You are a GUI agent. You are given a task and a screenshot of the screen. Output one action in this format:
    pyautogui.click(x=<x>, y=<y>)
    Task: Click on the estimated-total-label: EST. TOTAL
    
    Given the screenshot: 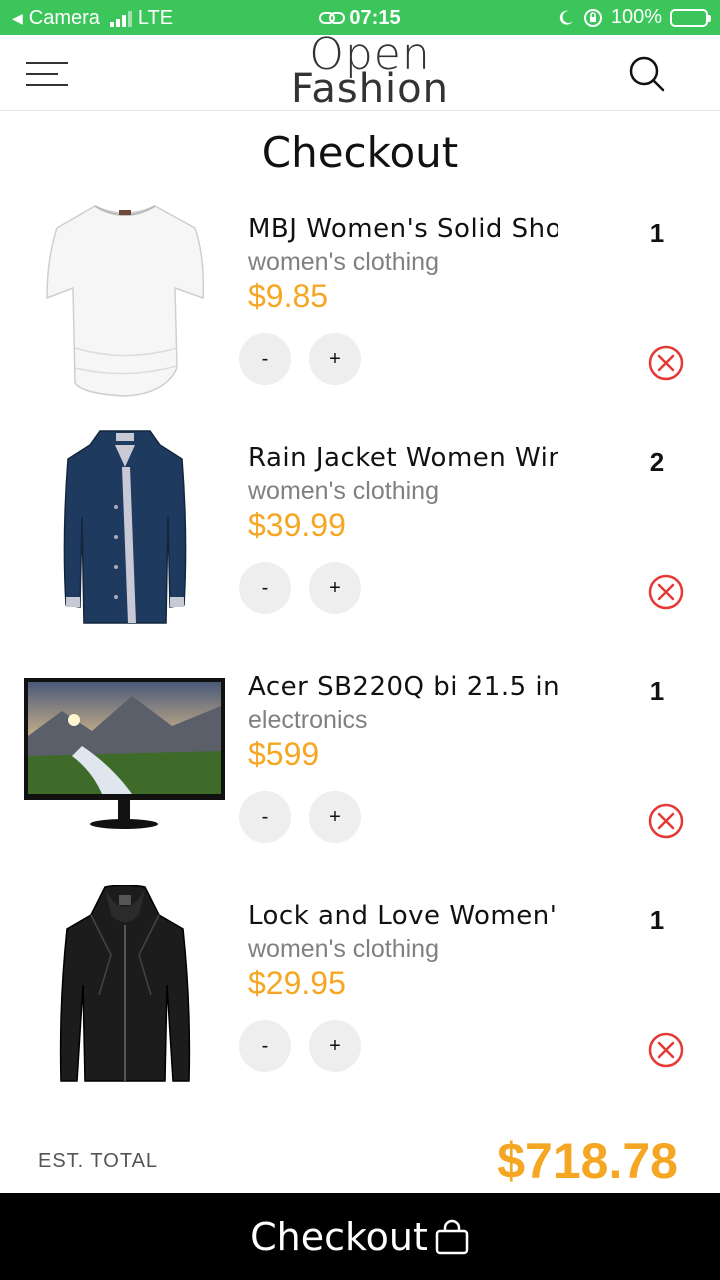 What is the action you would take?
    pyautogui.click(x=98, y=1161)
    